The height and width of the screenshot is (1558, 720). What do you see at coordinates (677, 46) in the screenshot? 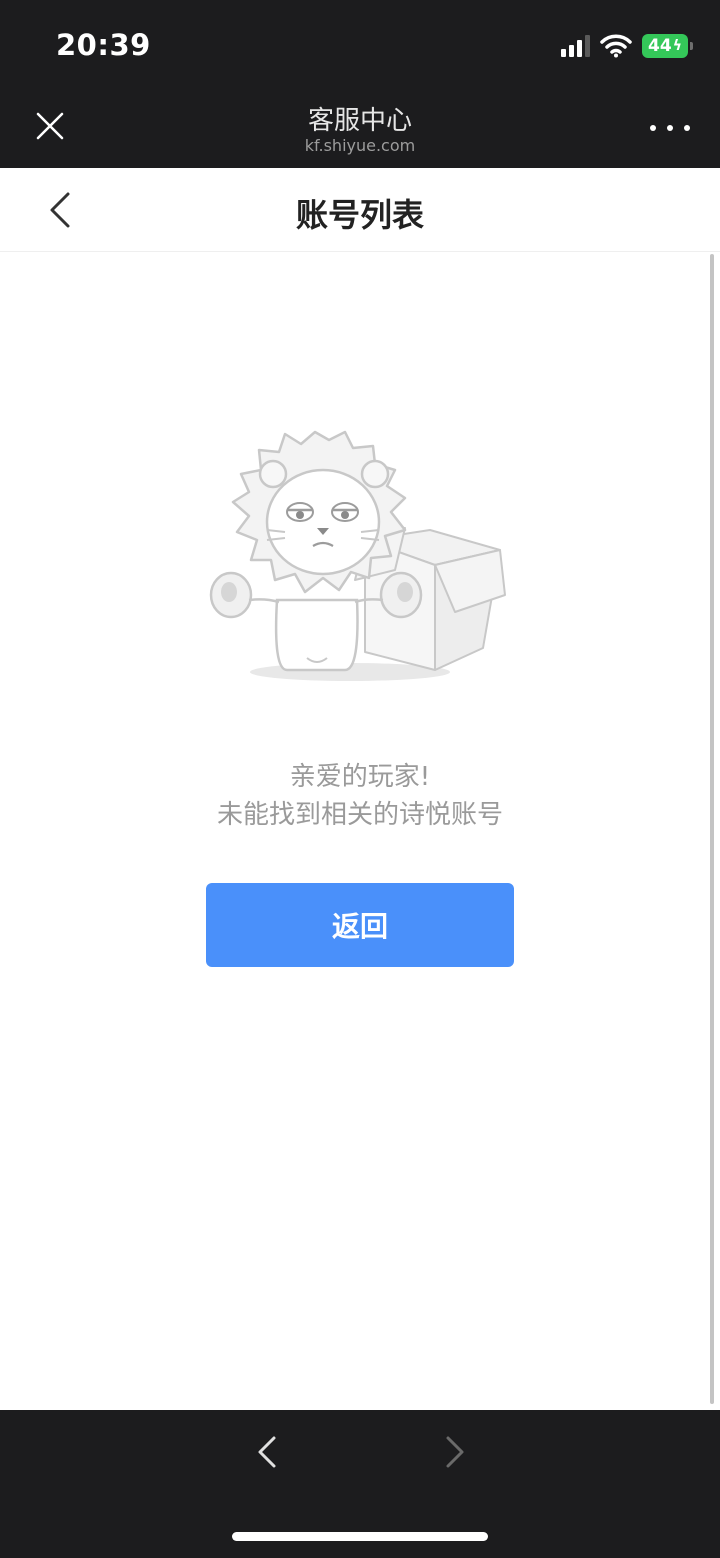
I see `charging-bolt-icon: ϟ` at bounding box center [677, 46].